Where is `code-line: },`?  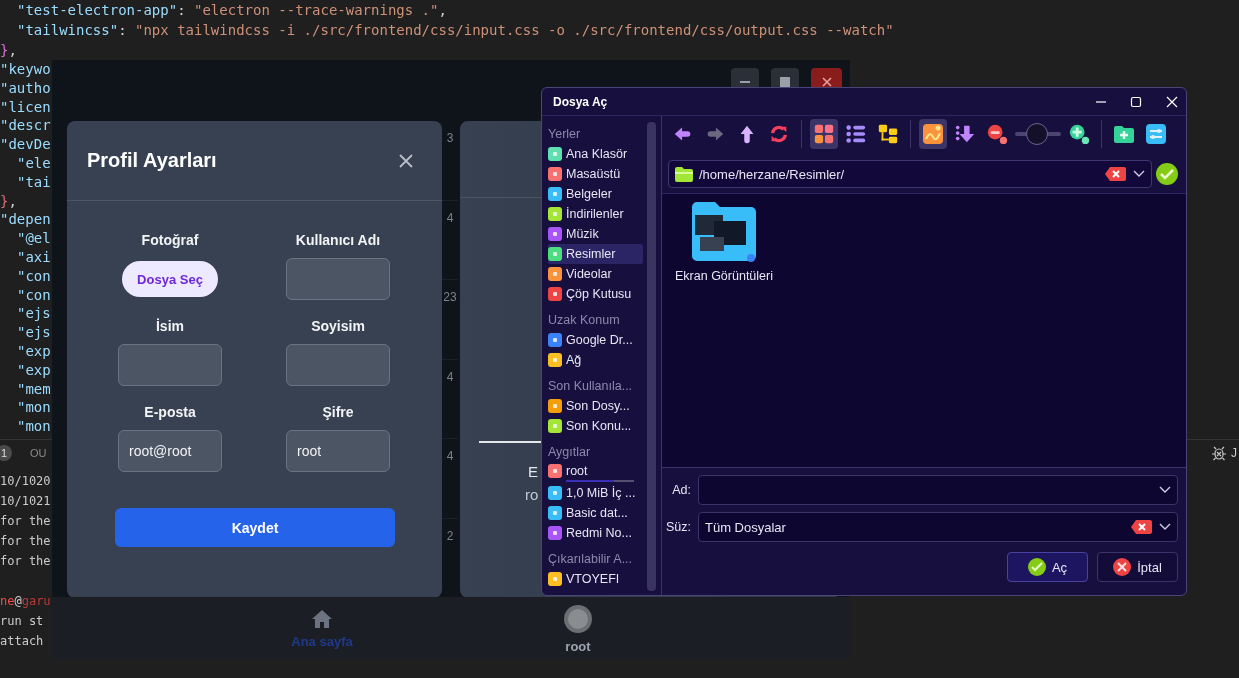
code-line: }, is located at coordinates (9, 50).